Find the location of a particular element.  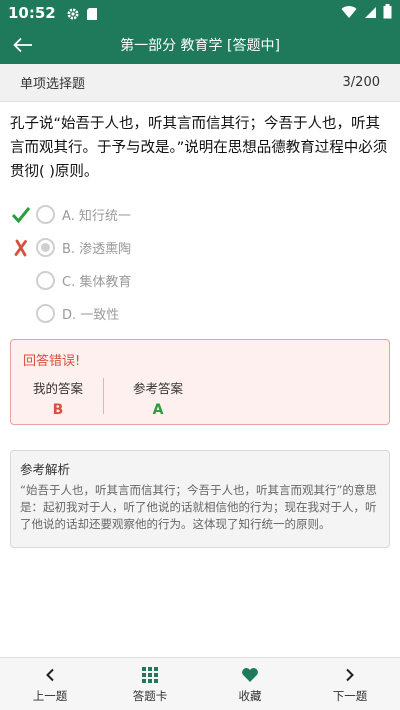

favorite-button: 收藏 is located at coordinates (250, 684).